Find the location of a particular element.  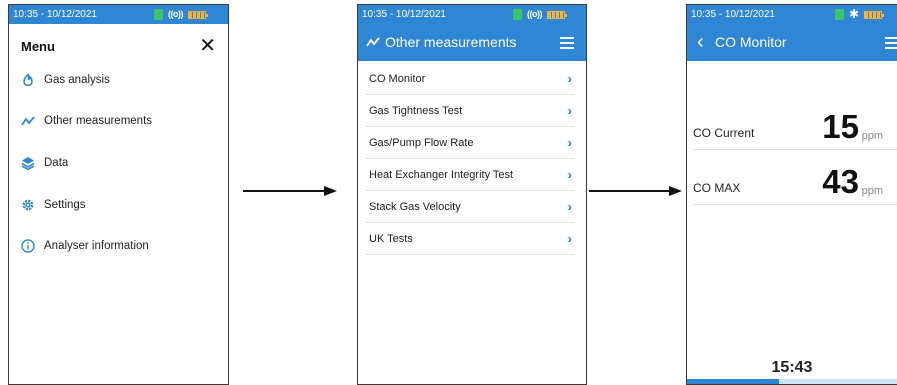

menu-item-data: Data is located at coordinates (118, 163).